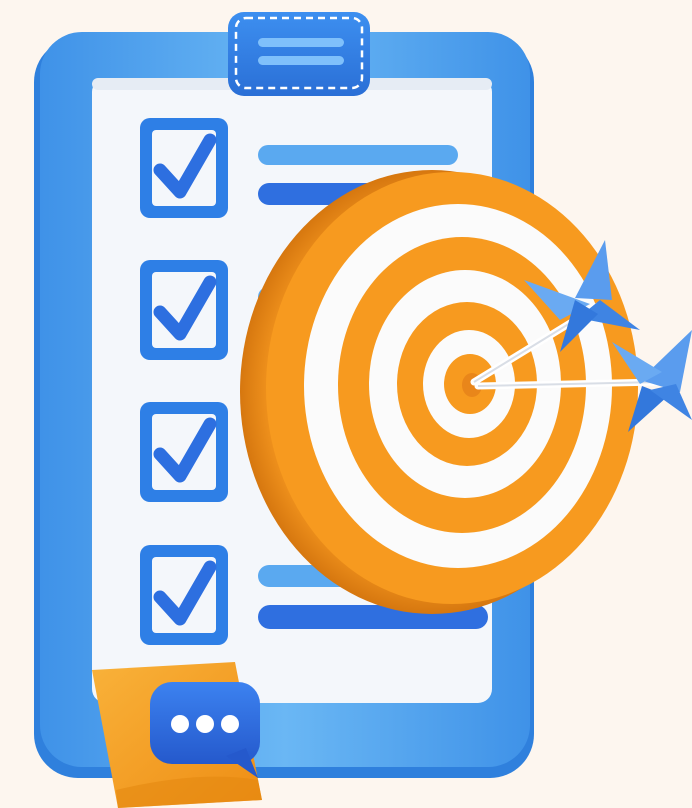 This screenshot has width=692, height=808. Describe the element at coordinates (184, 452) in the screenshot. I see `checklist-item` at that location.